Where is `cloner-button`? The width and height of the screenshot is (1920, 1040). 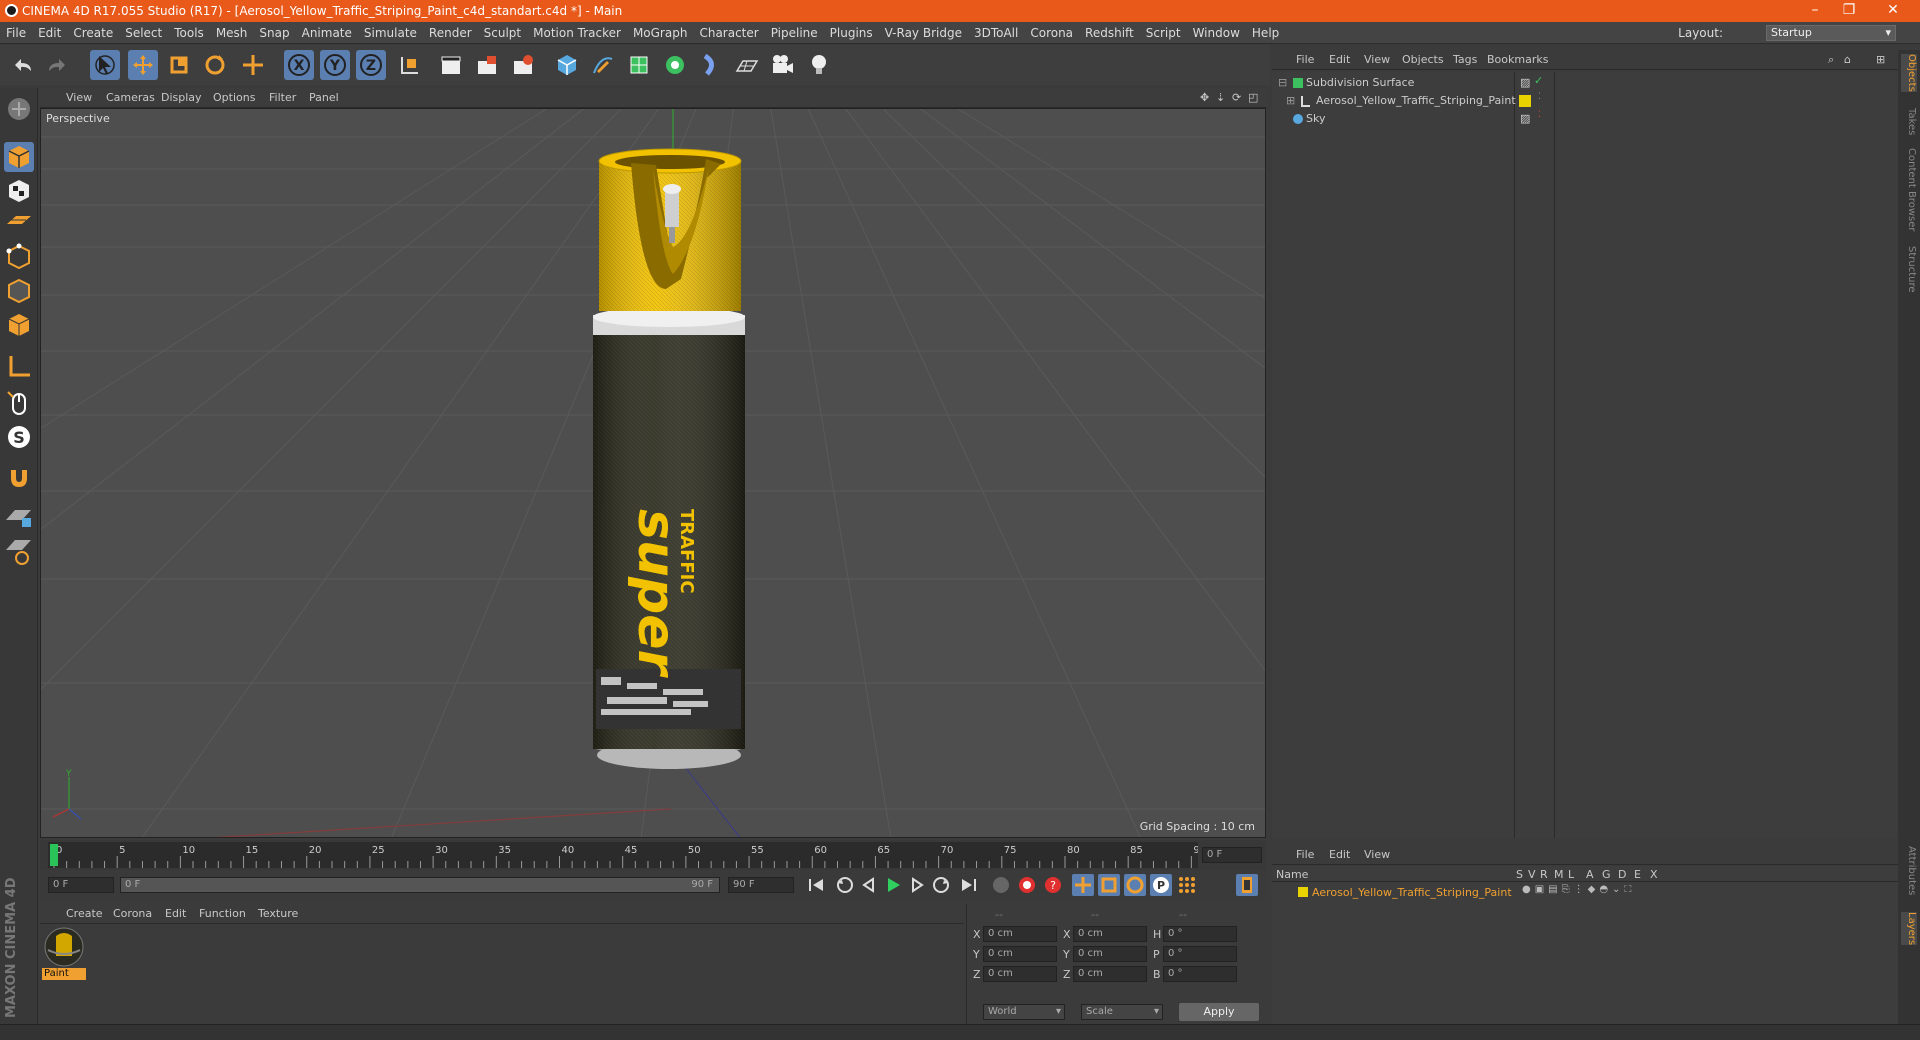
cloner-button is located at coordinates (675, 65).